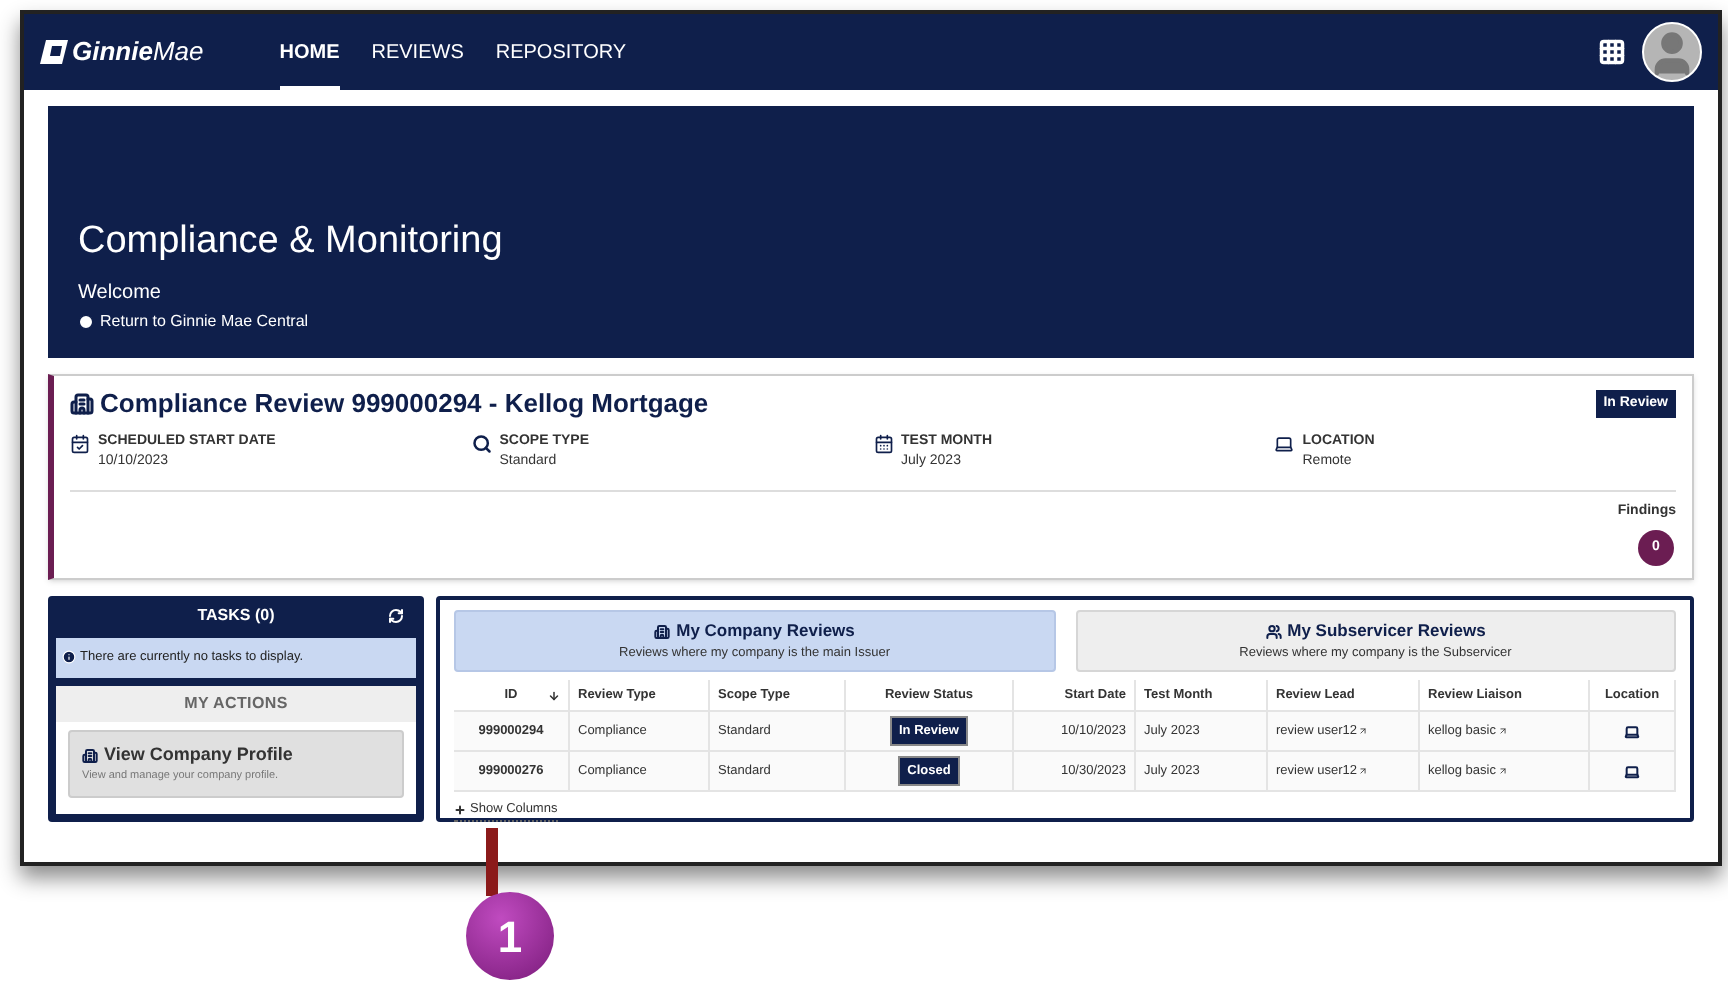 The image size is (1728, 982). What do you see at coordinates (404, 404) in the screenshot?
I see `review-title: Compliance Review 999000294 - Kellog Mortgage` at bounding box center [404, 404].